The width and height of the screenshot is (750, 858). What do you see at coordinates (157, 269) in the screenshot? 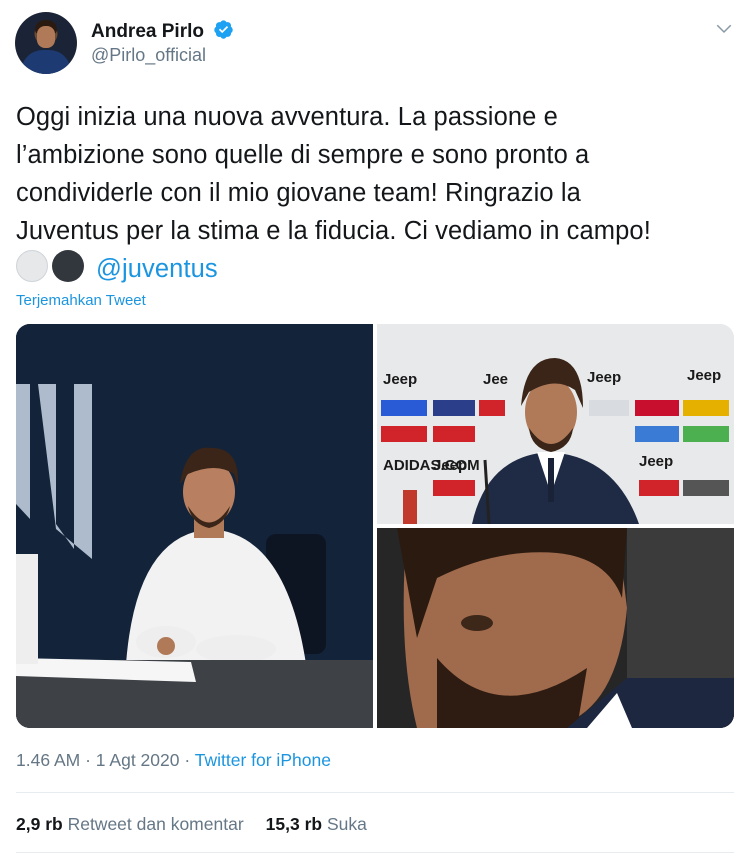
I see `mention-link: @juventus` at bounding box center [157, 269].